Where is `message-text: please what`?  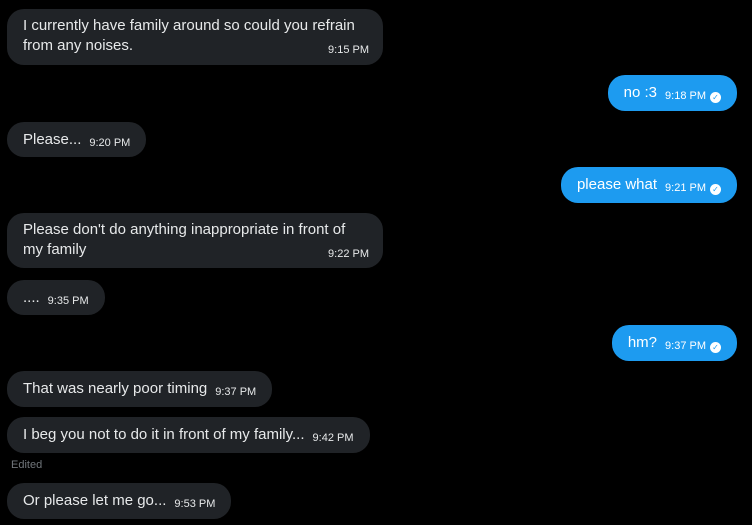
message-text: please what is located at coordinates (617, 184).